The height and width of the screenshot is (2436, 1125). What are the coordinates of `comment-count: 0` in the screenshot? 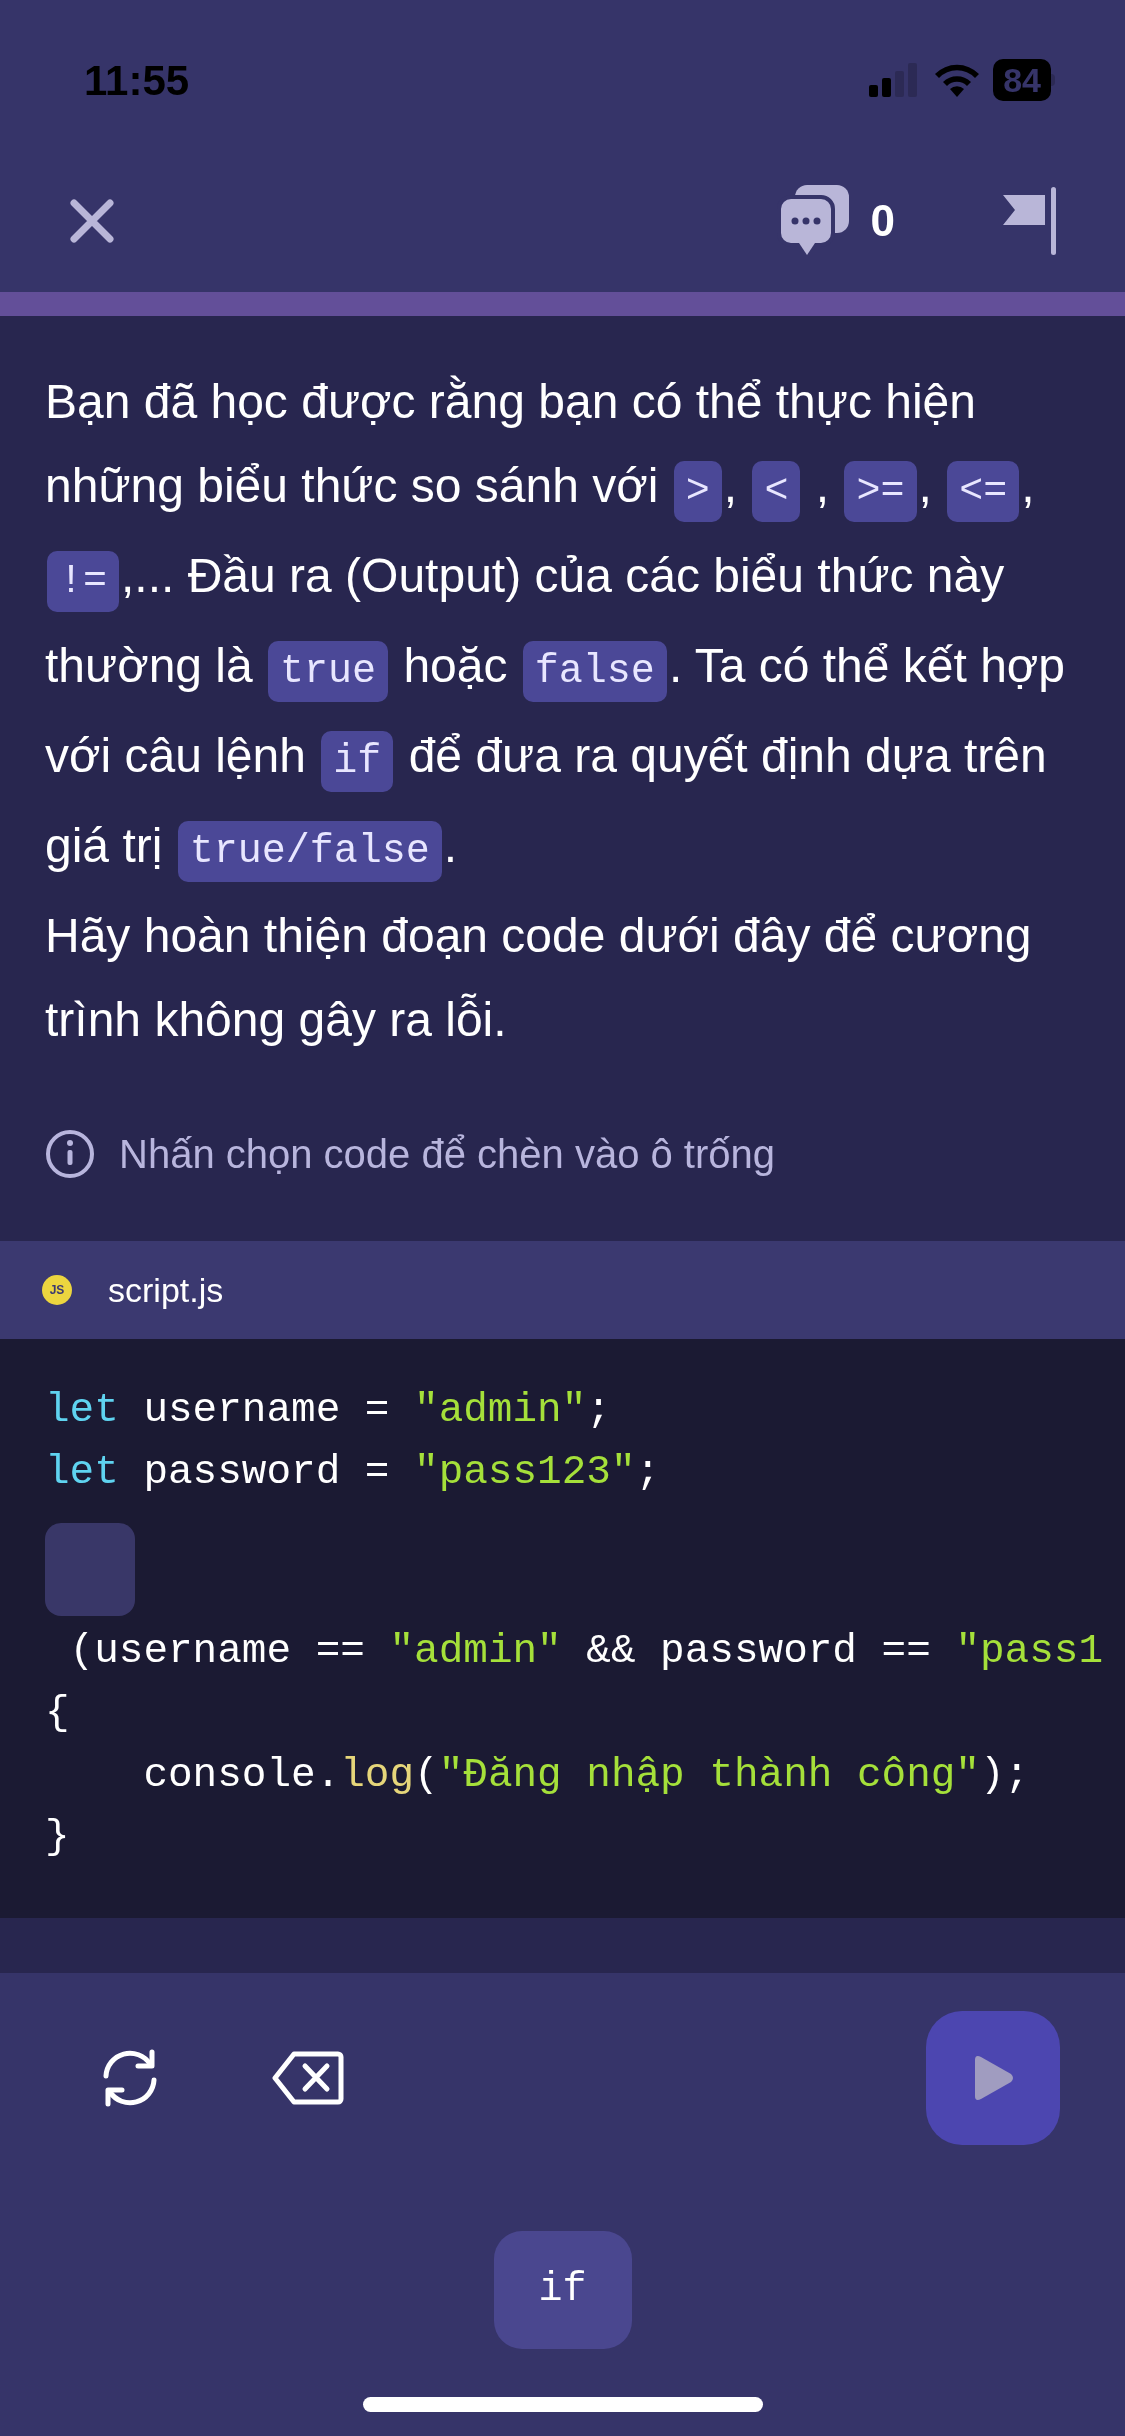 It's located at (882, 221).